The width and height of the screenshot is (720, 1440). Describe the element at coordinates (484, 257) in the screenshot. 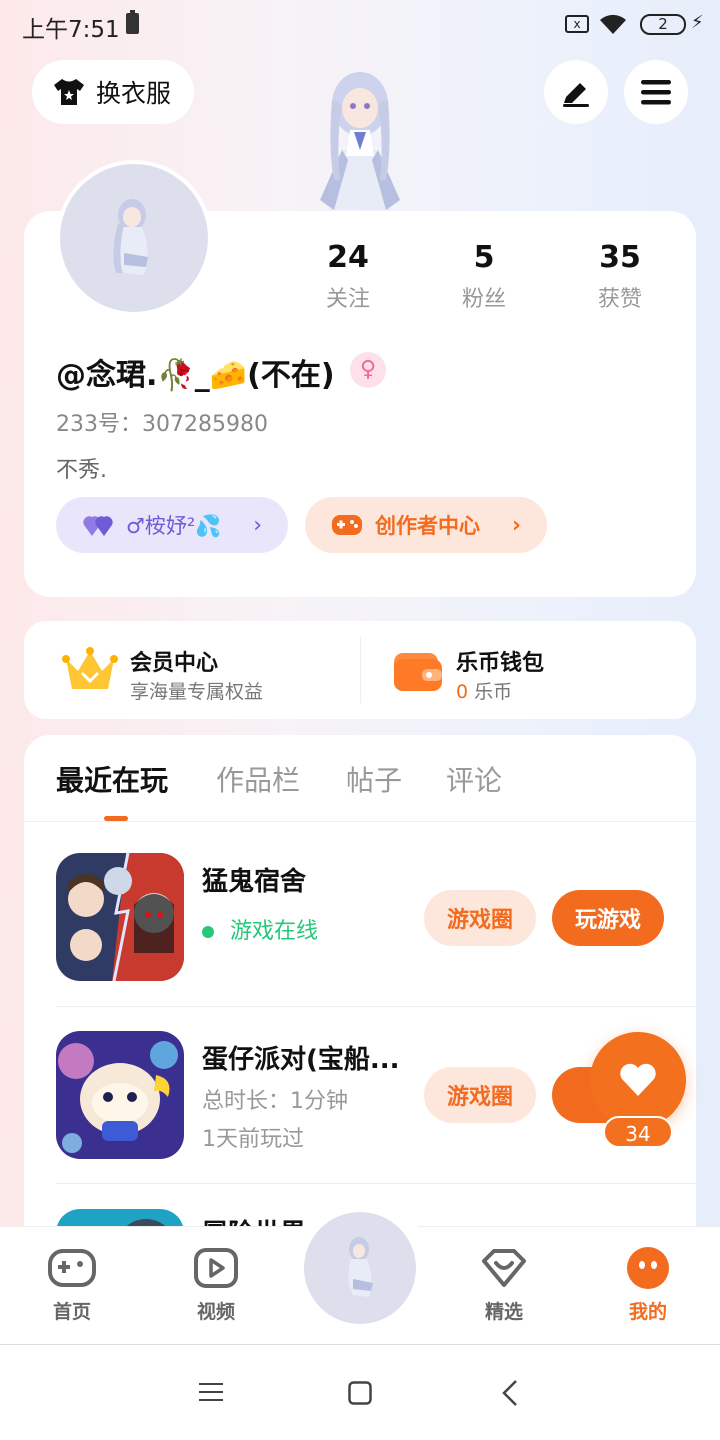

I see `stat-followers-count: 5` at that location.